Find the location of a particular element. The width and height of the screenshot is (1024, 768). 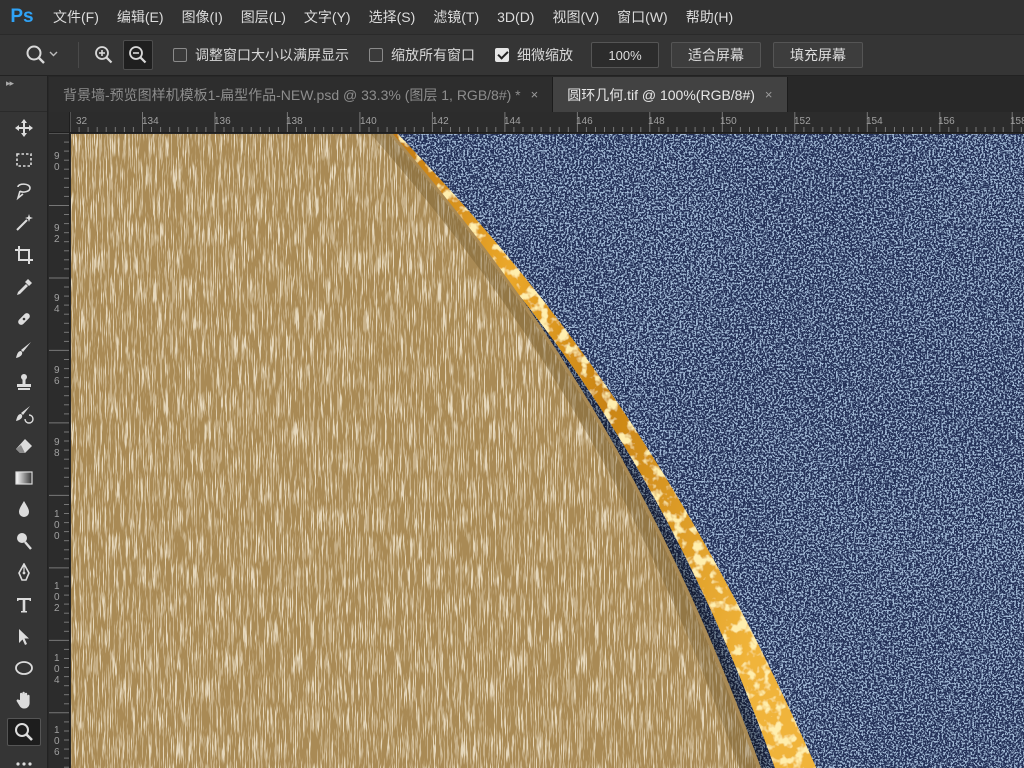

tool-hand is located at coordinates (24, 700).